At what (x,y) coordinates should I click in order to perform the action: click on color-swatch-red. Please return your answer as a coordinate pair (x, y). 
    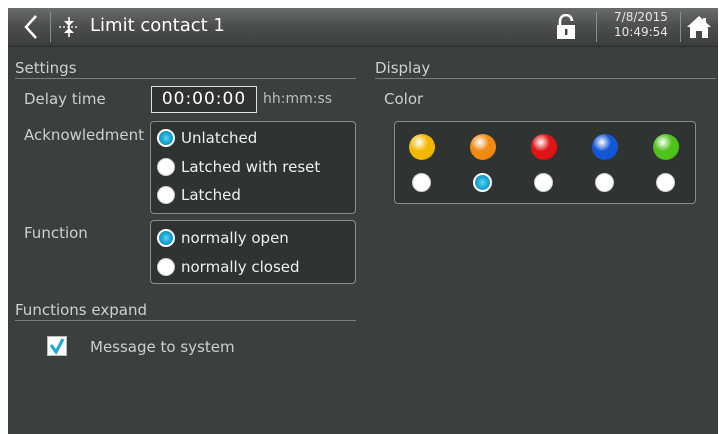
    Looking at the image, I should click on (544, 147).